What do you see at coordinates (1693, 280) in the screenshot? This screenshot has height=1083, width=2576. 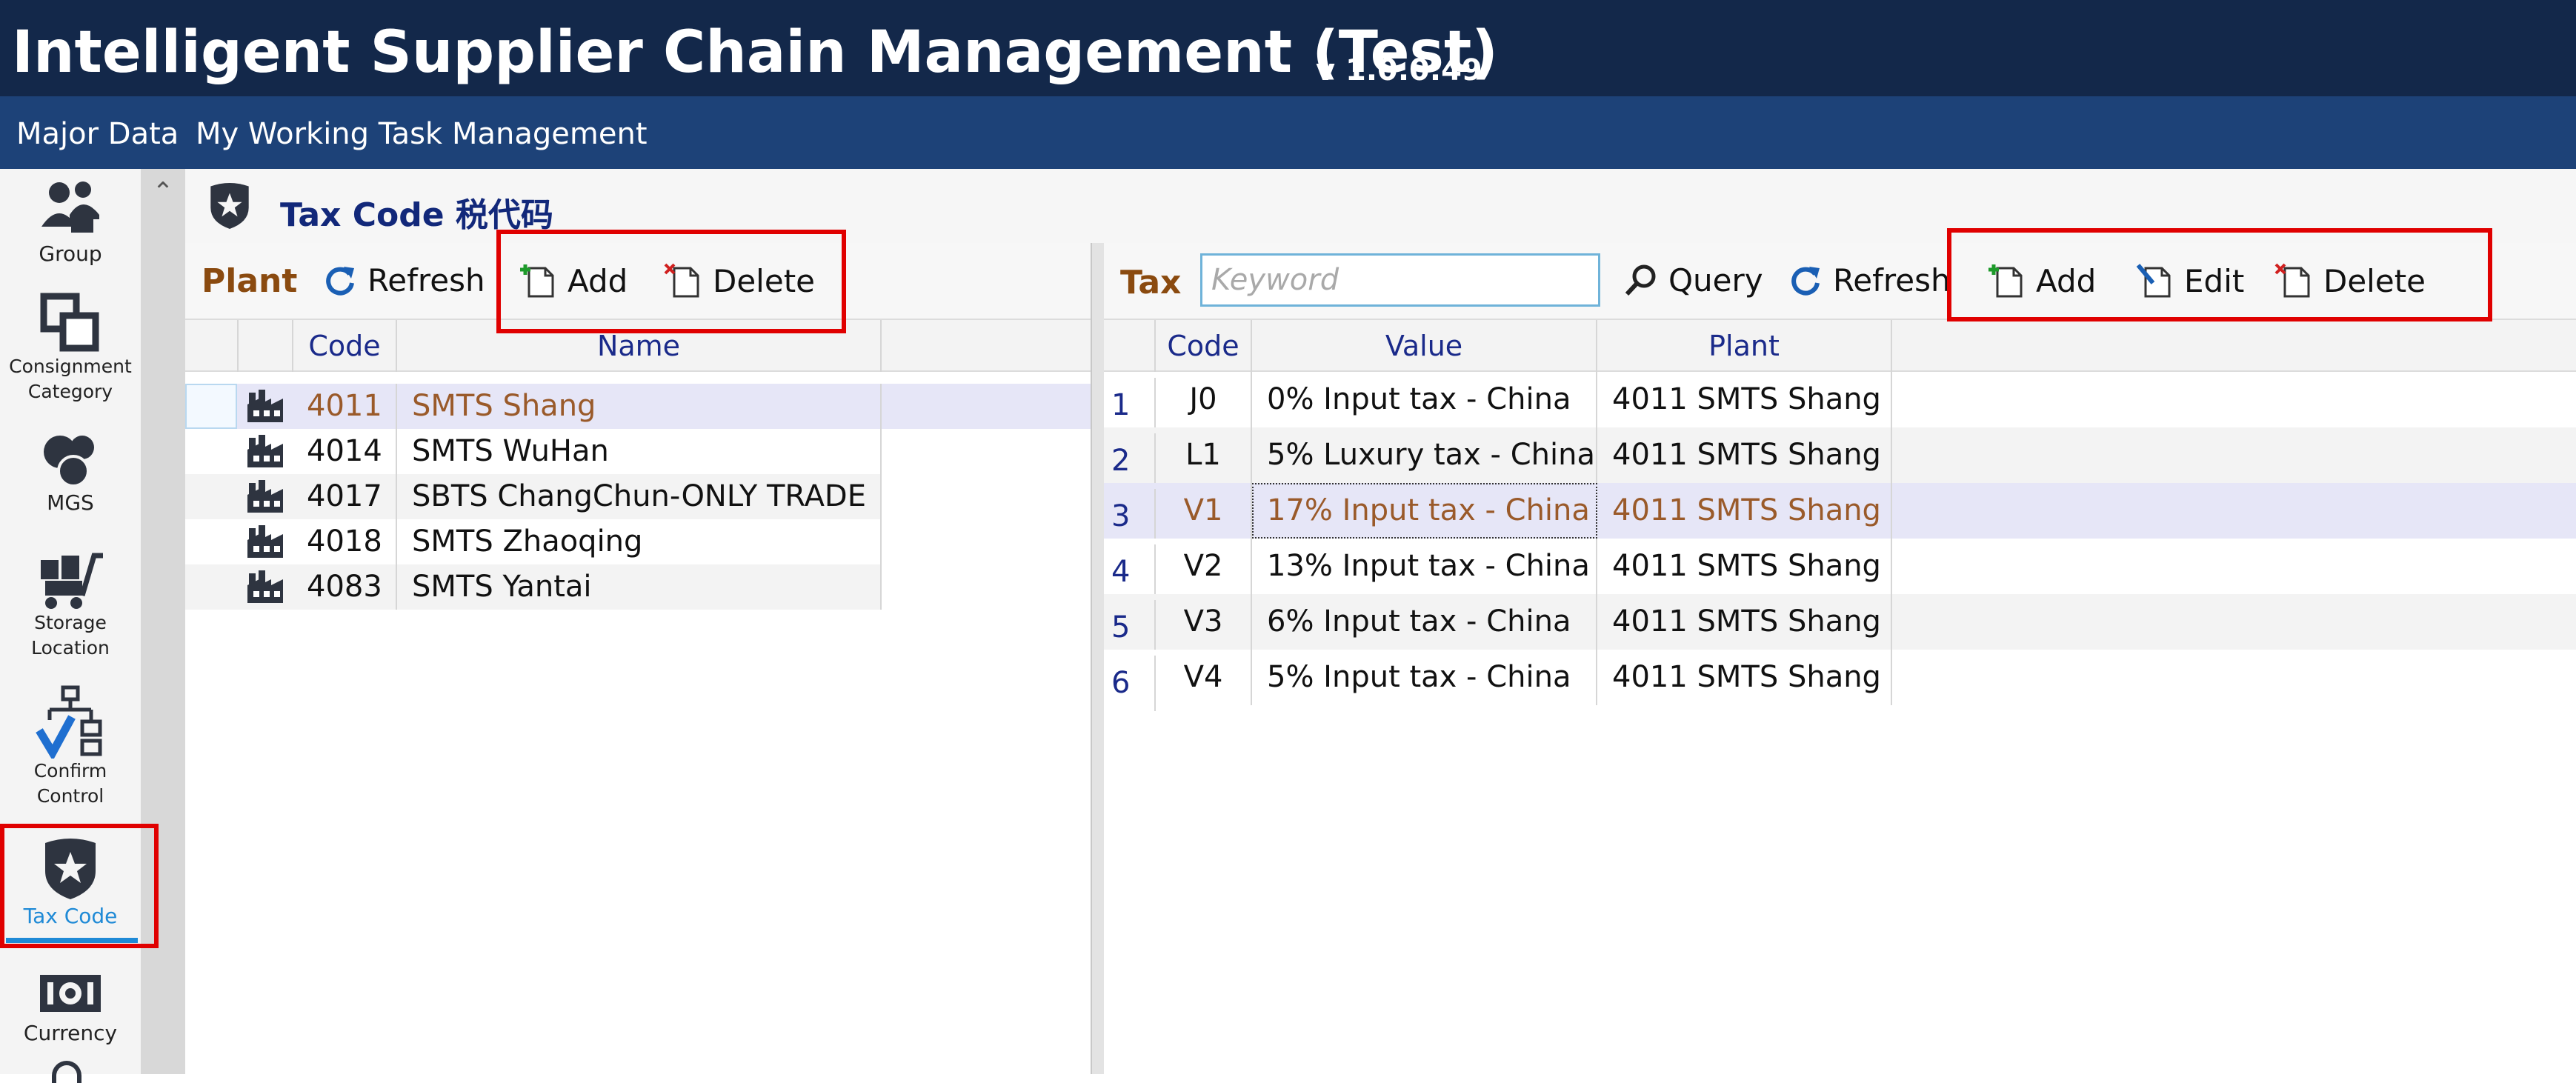 I see `query-button: Query` at bounding box center [1693, 280].